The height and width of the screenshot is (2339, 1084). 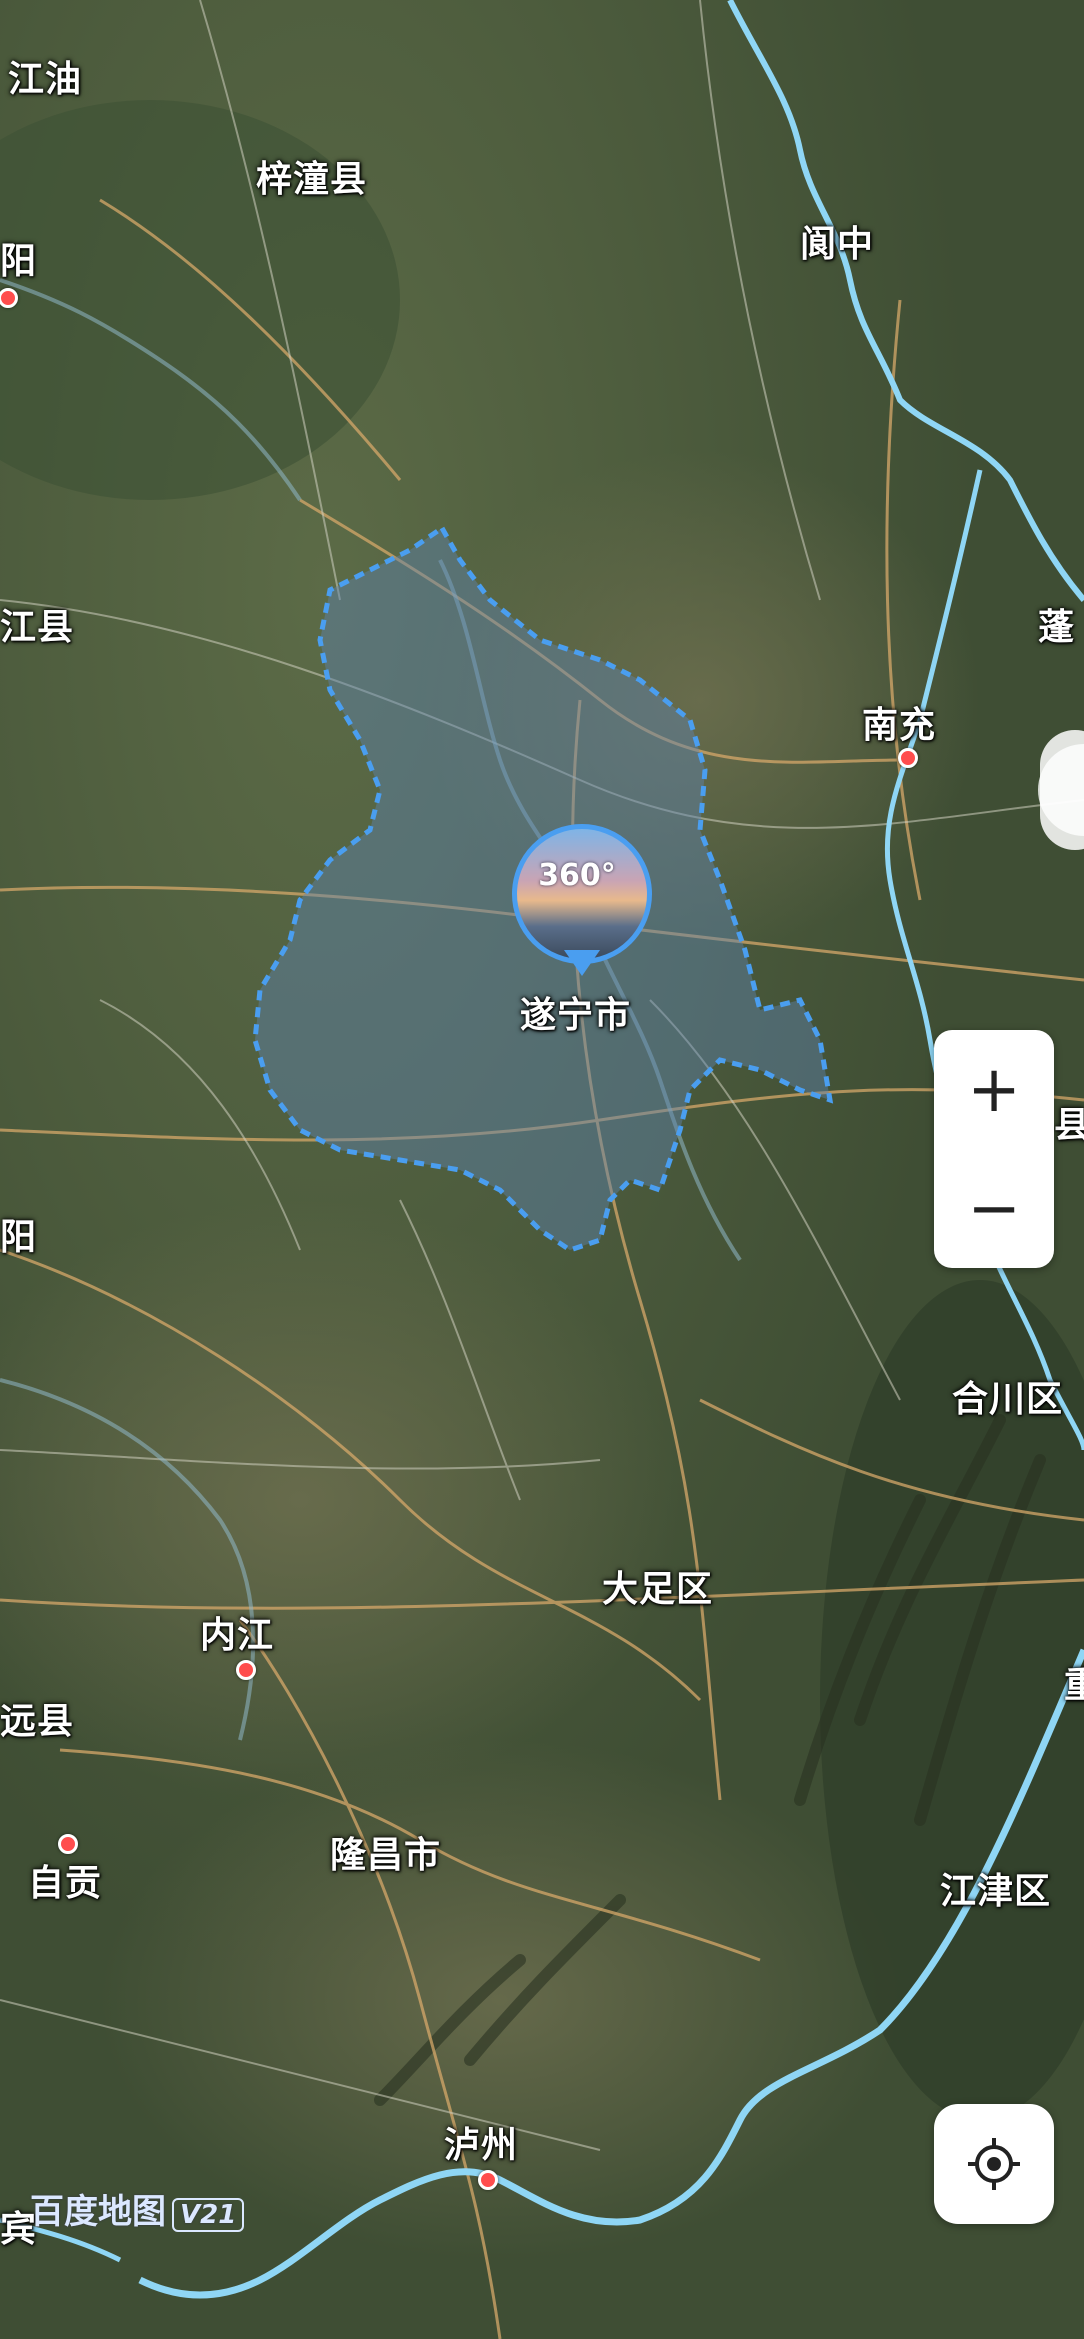 I want to click on place-label-langzhong: 阆中, so click(x=837, y=241).